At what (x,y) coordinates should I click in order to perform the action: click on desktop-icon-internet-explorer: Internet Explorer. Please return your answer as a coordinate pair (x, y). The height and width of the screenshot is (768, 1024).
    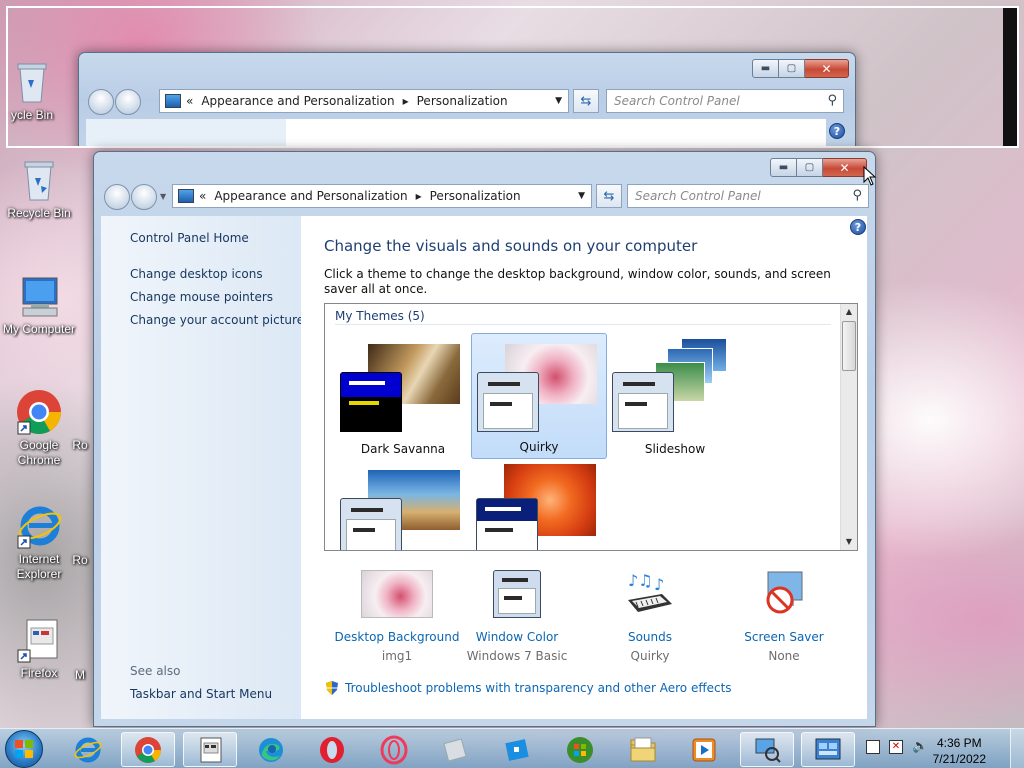
    Looking at the image, I should click on (40, 542).